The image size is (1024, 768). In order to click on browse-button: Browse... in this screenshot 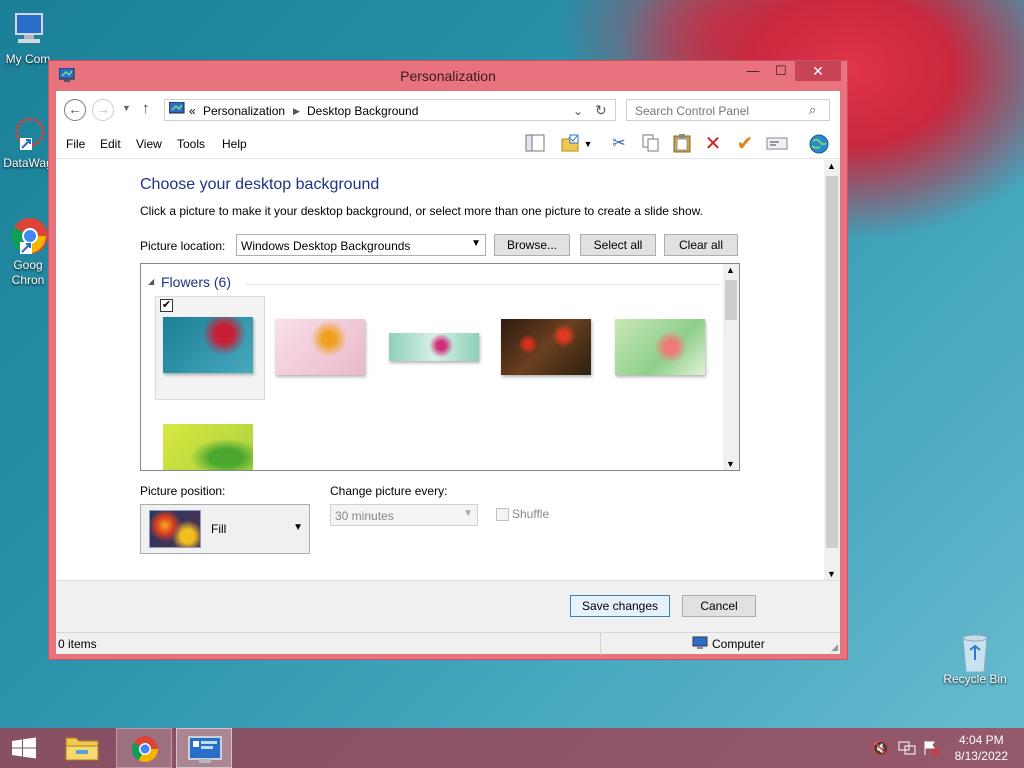, I will do `click(532, 245)`.